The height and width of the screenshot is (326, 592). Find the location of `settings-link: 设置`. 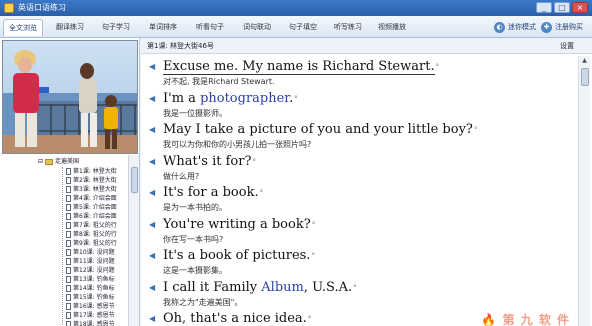

settings-link: 设置 is located at coordinates (567, 46).